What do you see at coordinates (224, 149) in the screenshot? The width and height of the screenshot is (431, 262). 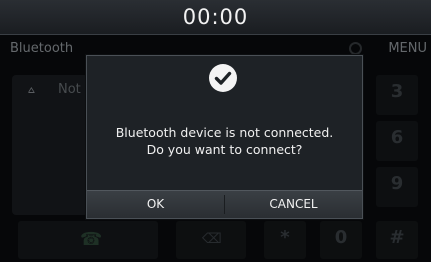 I see `dialog-message-line2: Do you want to connect?` at bounding box center [224, 149].